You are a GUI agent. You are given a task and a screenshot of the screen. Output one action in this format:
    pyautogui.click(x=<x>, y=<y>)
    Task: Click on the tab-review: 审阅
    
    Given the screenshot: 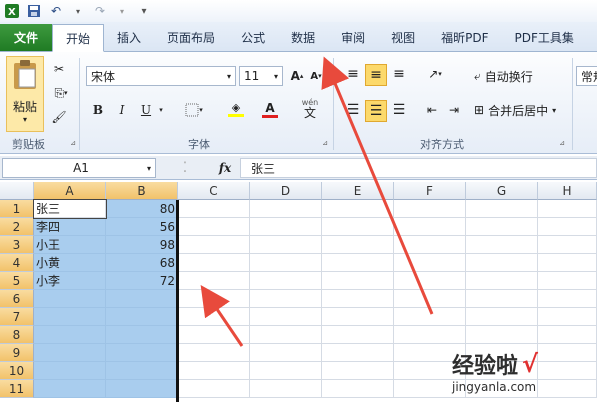 What is the action you would take?
    pyautogui.click(x=353, y=37)
    